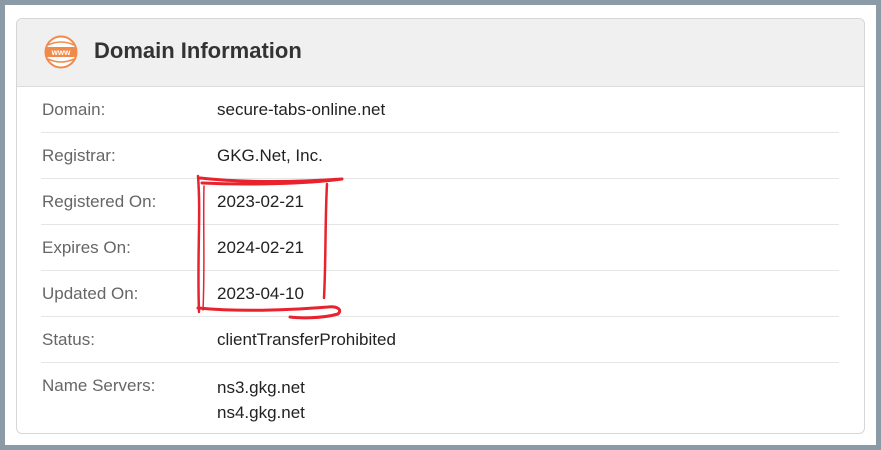 This screenshot has height=450, width=881. I want to click on card-title: Domain Information, so click(198, 50).